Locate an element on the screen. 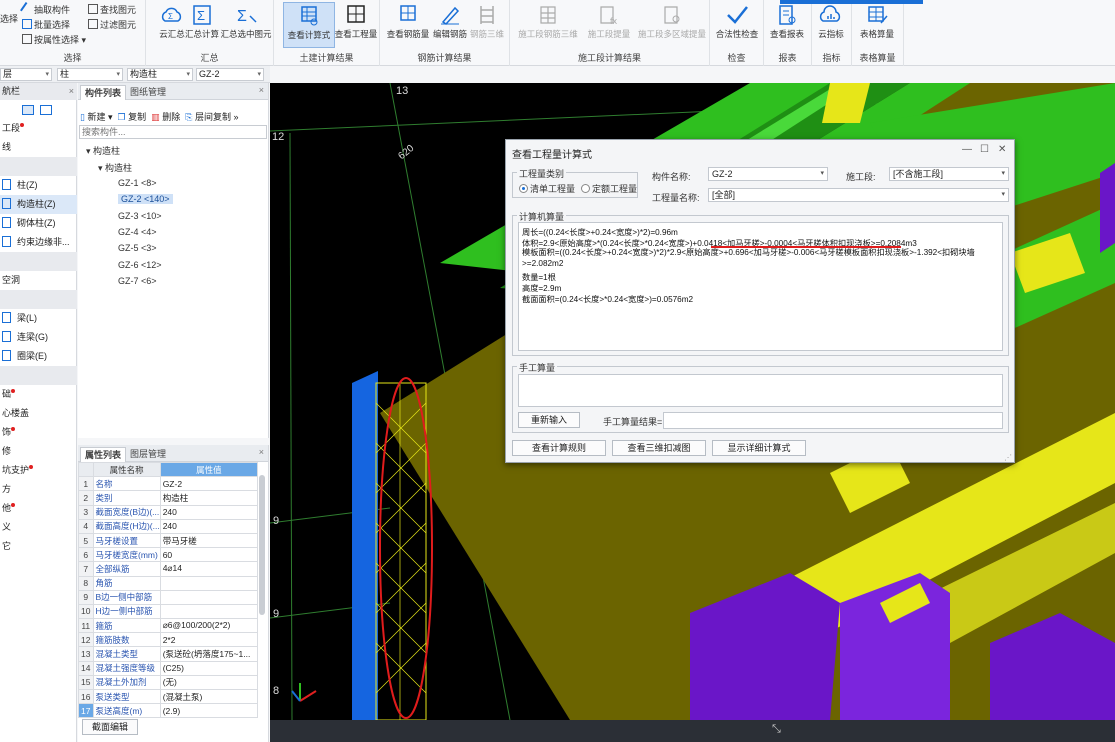  nav-item: 构造柱(Z) is located at coordinates (38, 204).